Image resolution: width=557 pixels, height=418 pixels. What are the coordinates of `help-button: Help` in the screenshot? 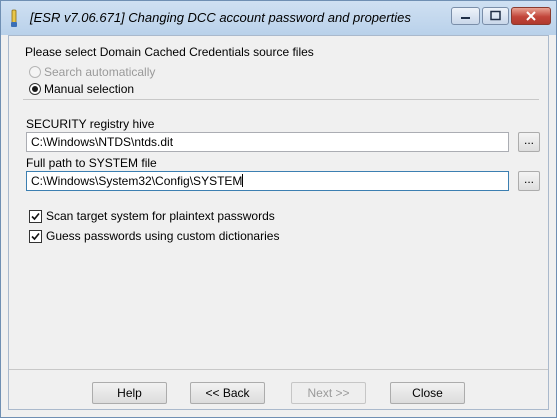 It's located at (129, 393).